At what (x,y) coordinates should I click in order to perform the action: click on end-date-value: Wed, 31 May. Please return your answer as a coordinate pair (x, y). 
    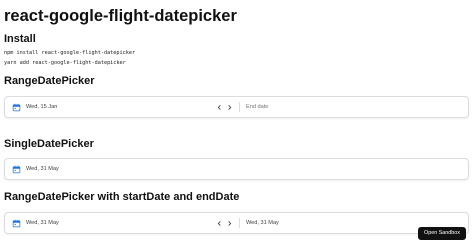
    Looking at the image, I should click on (262, 223).